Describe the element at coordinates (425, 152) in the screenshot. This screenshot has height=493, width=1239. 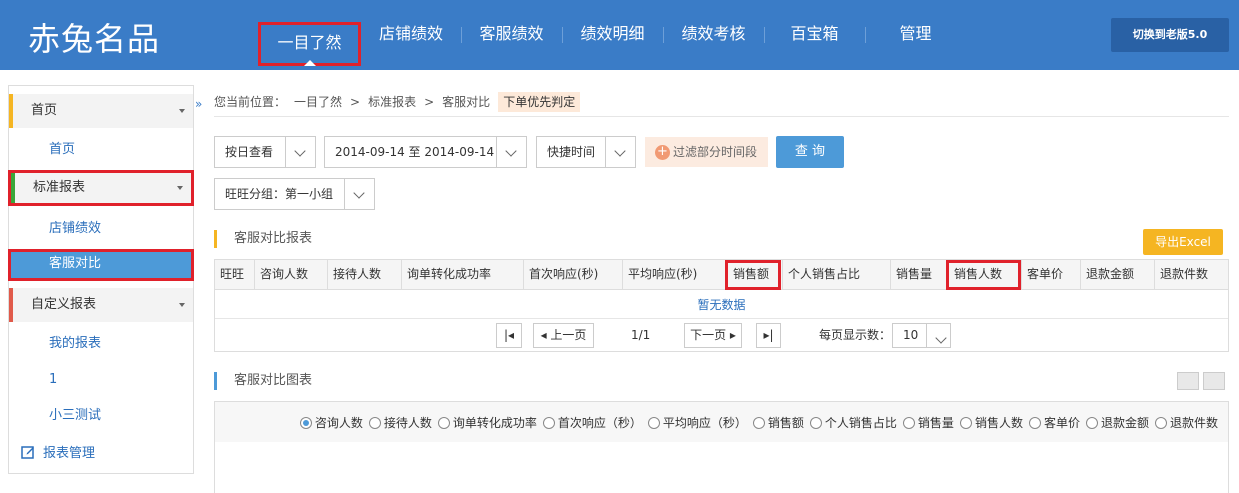
I see `date-range-select: 2014-09-14 至 2014-09-14` at that location.